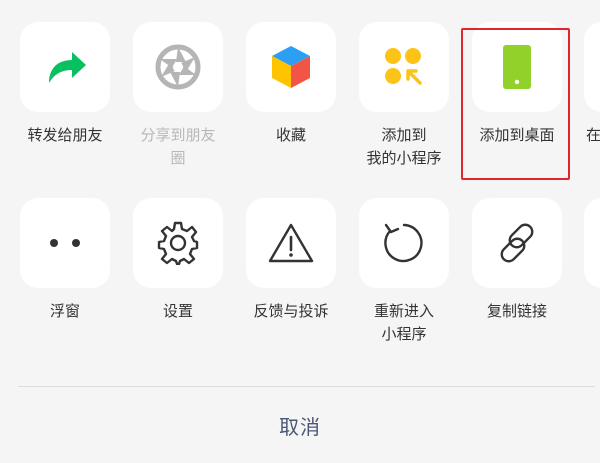 This screenshot has height=463, width=600. I want to click on reenter-tile, so click(404, 243).